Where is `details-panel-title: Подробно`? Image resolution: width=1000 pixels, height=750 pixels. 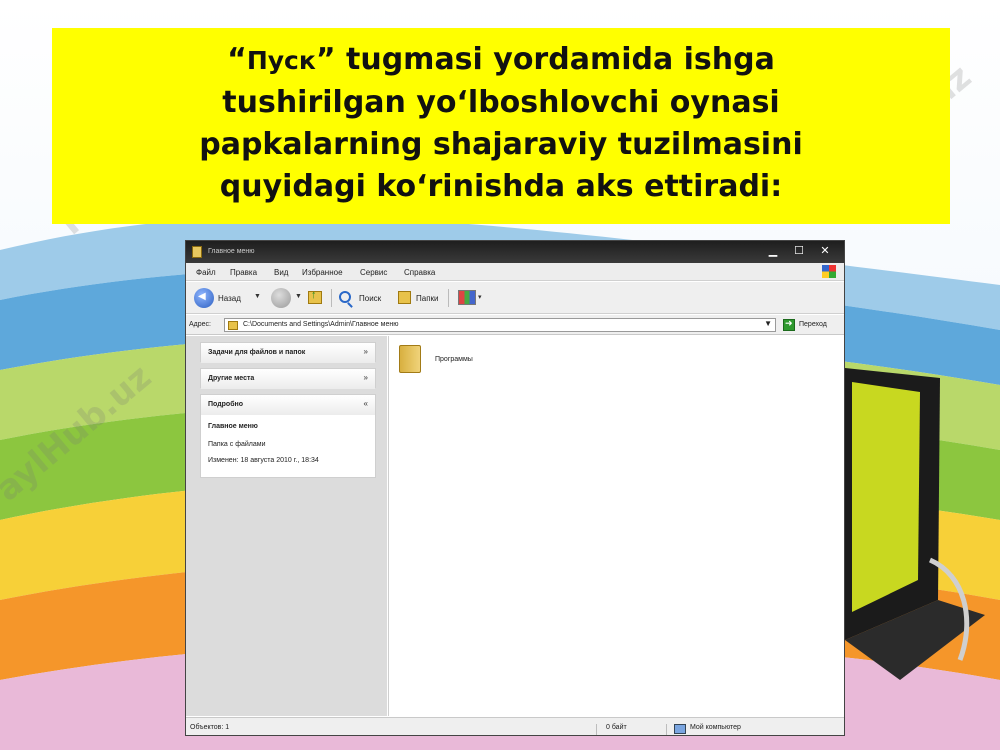
details-panel-title: Подробно is located at coordinates (226, 404).